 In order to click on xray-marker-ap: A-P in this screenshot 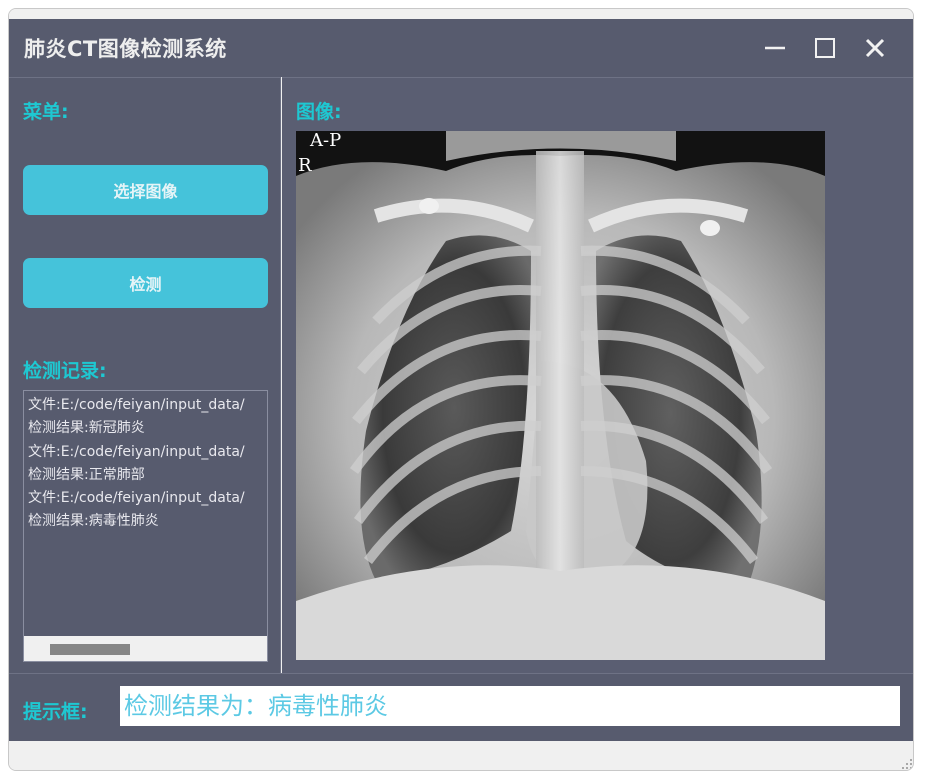, I will do `click(325, 141)`.